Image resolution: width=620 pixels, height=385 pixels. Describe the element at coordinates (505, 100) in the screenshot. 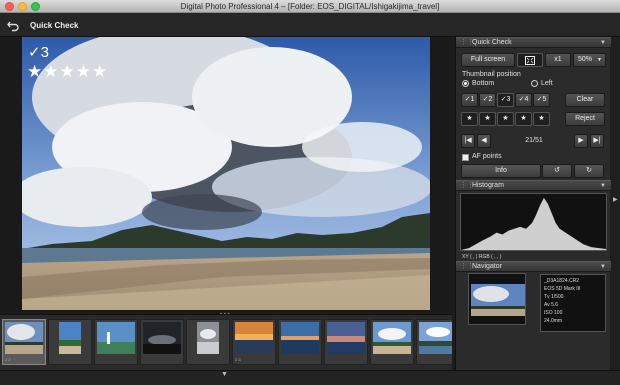

I see `check-mark-3-button: ✓3` at that location.